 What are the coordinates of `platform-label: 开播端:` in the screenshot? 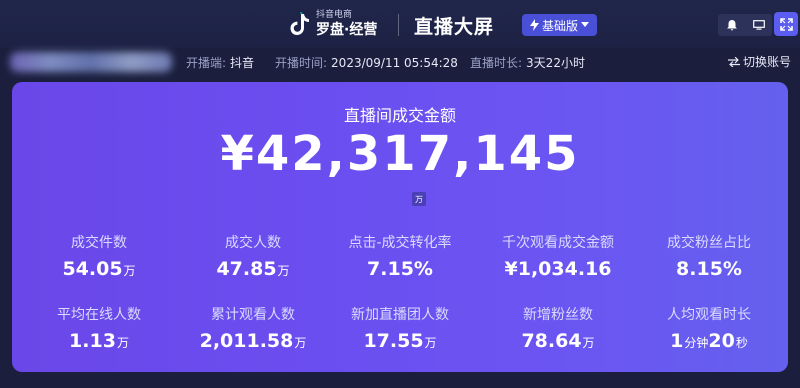 It's located at (206, 63).